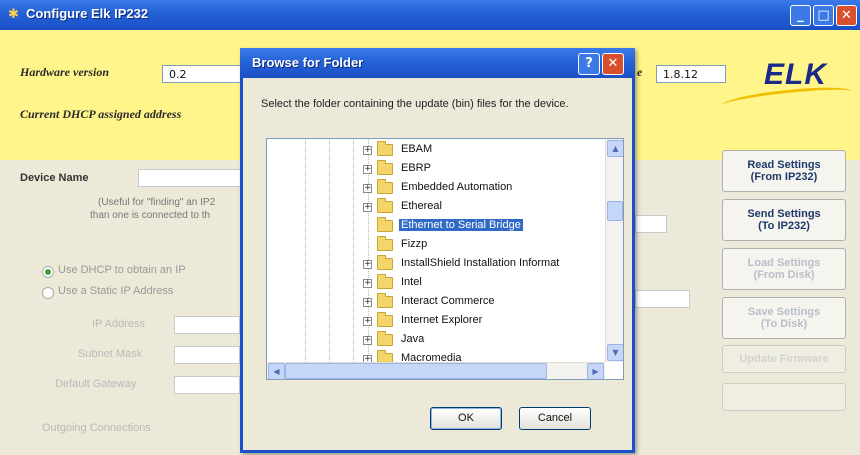 This screenshot has width=860, height=455. I want to click on close-button: ✕, so click(846, 15).